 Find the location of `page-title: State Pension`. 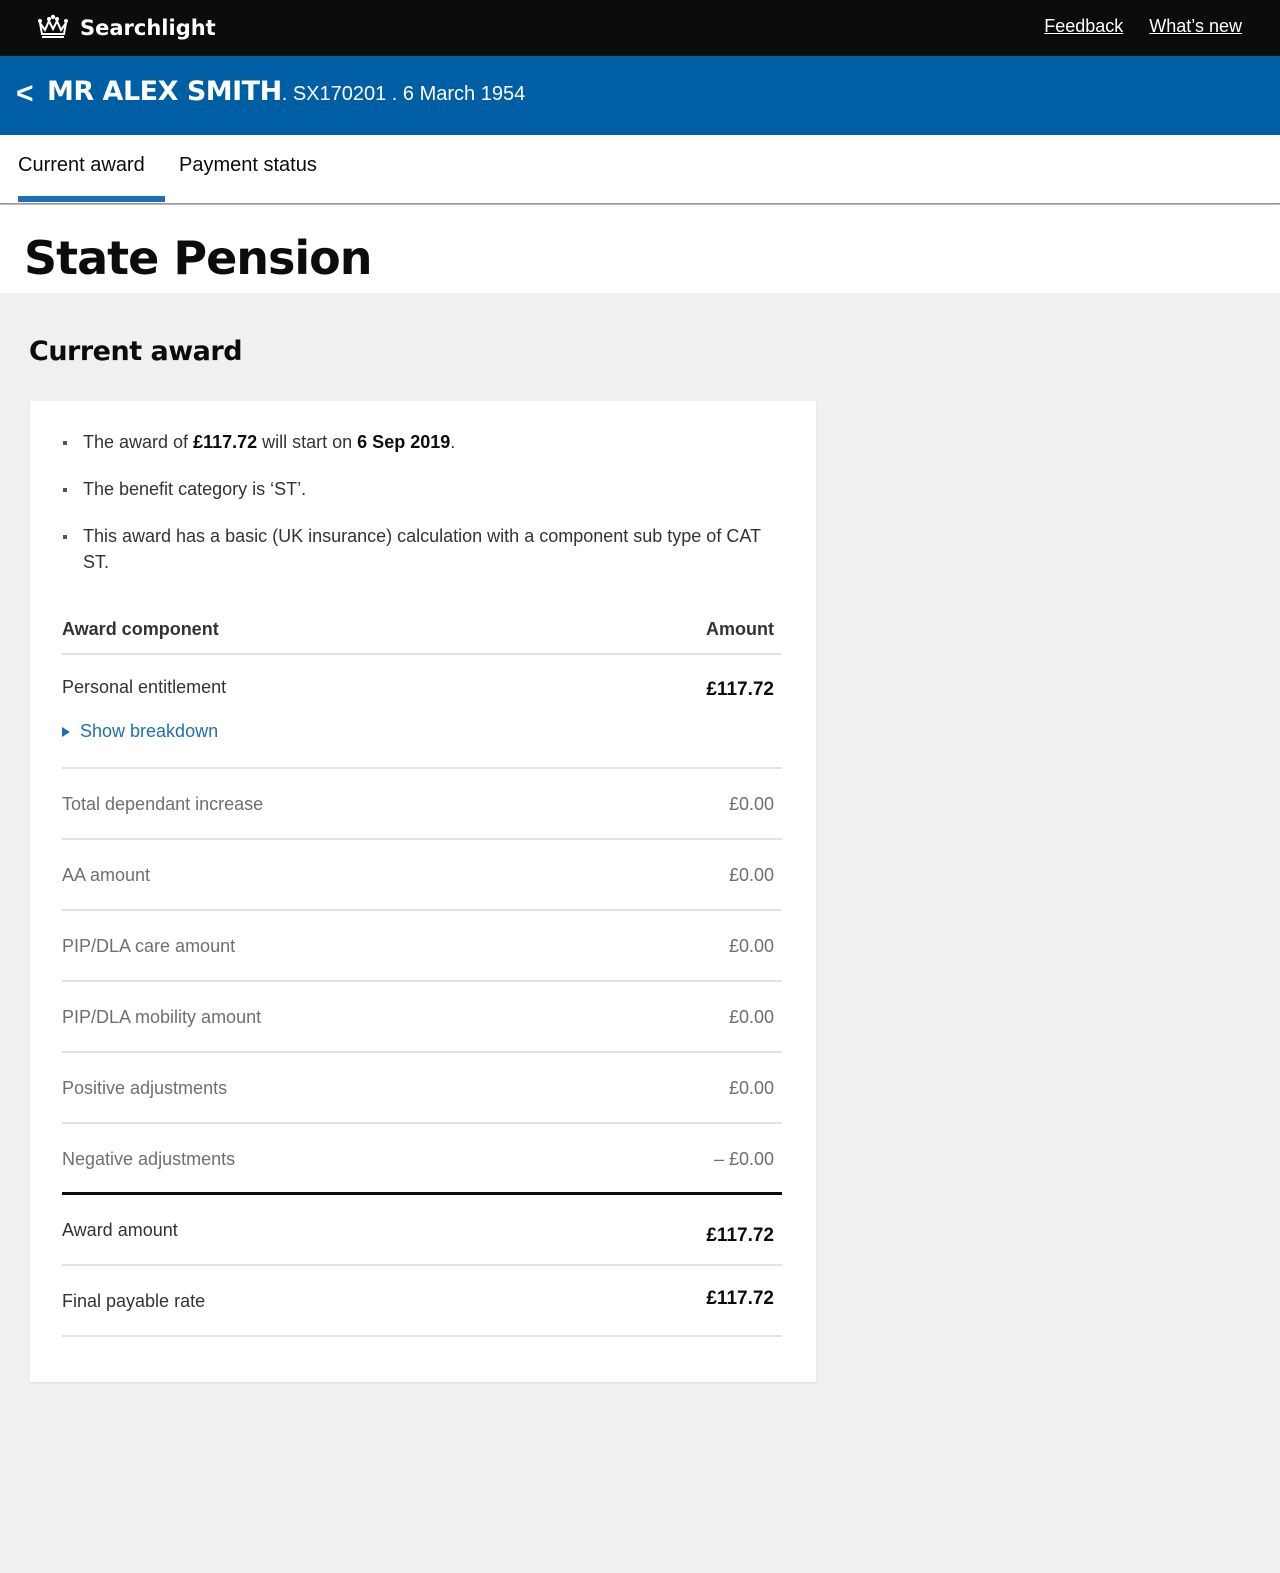

page-title: State Pension is located at coordinates (198, 258).